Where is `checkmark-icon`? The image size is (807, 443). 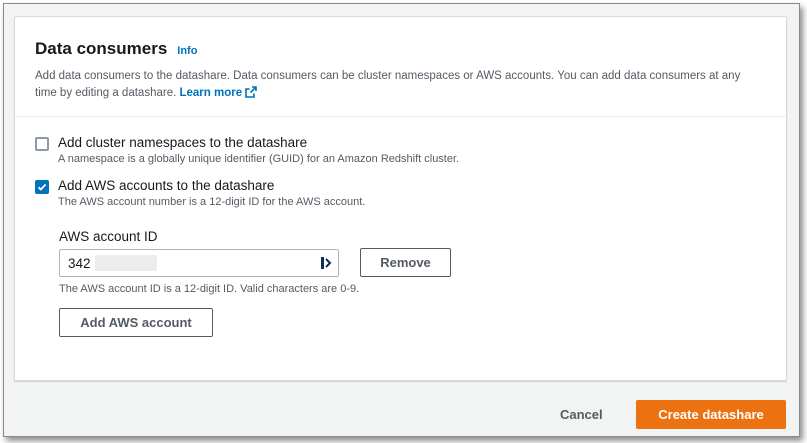
checkmark-icon is located at coordinates (42, 187).